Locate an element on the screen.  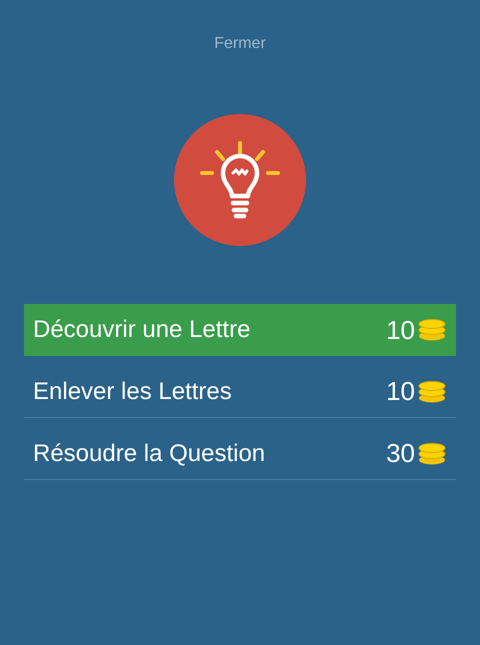
option-label: Découvrir une Lettre is located at coordinates (141, 330).